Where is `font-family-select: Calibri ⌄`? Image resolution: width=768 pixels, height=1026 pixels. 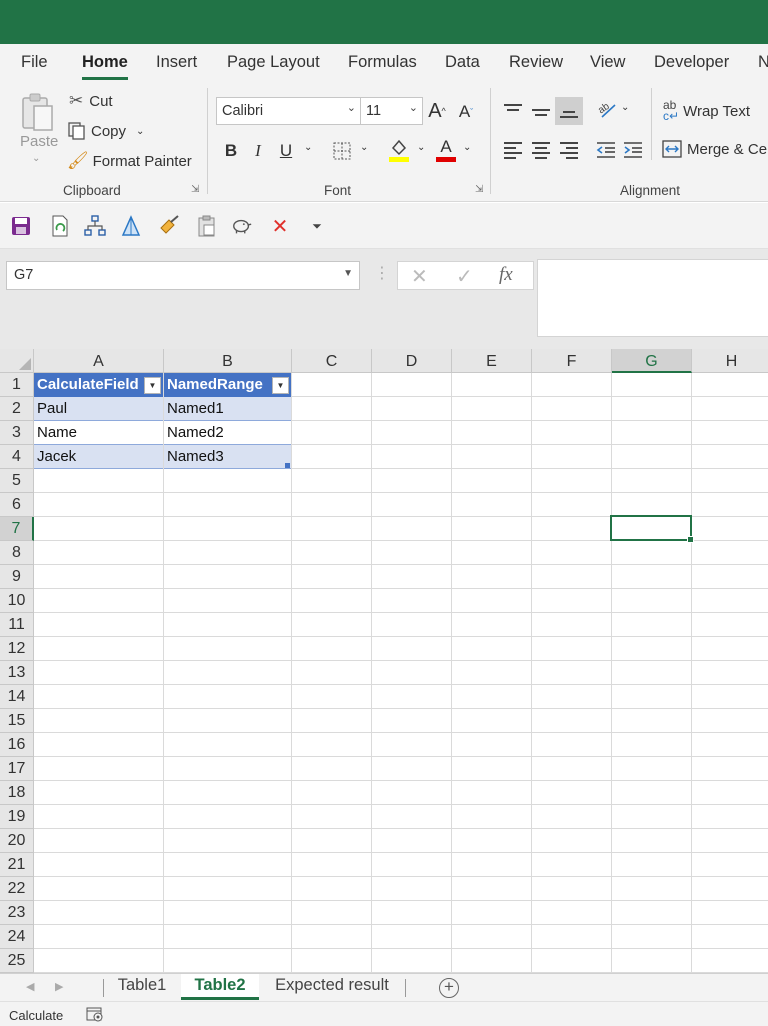
font-family-select: Calibri ⌄ is located at coordinates (288, 111).